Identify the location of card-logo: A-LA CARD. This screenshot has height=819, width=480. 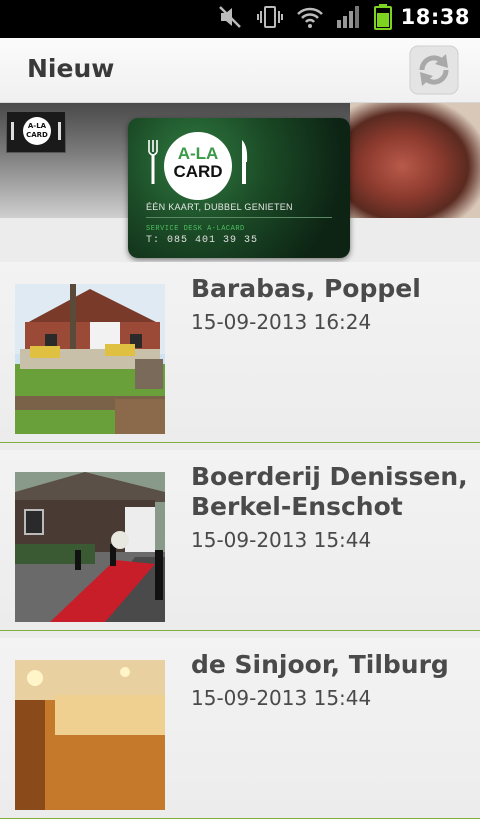
(198, 166).